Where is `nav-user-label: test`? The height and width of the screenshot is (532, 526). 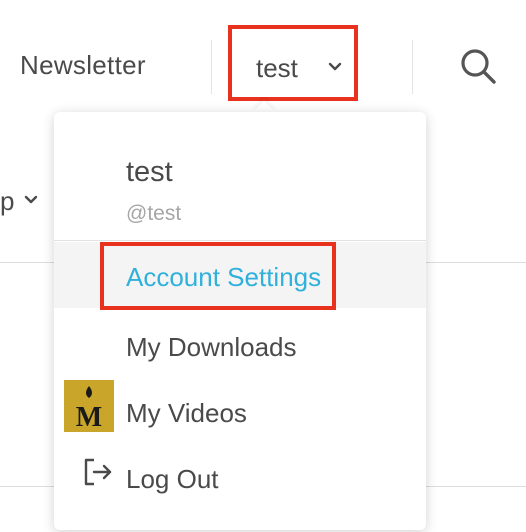 nav-user-label: test is located at coordinates (277, 68).